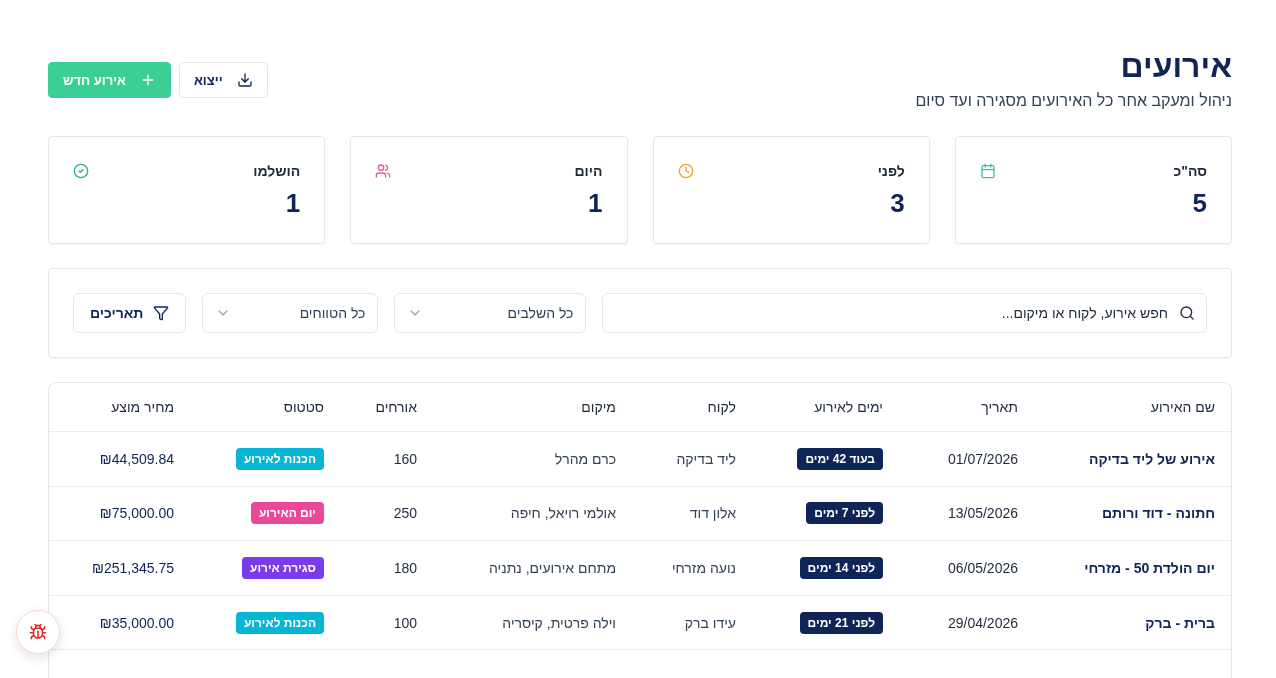 The height and width of the screenshot is (678, 1276). Describe the element at coordinates (987, 171) in the screenshot. I see `calendar-icon` at that location.